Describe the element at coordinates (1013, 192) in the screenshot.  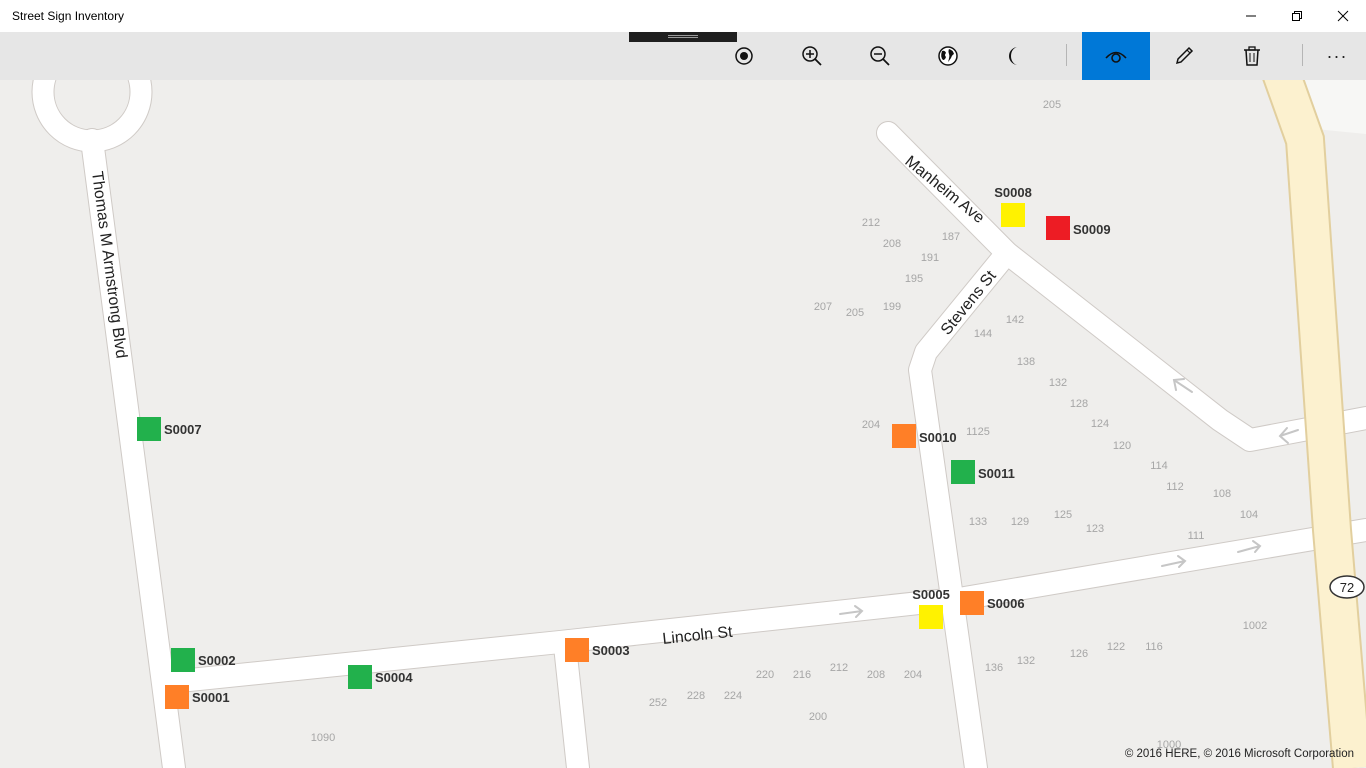
I see `sign-marker-label: S0008` at that location.